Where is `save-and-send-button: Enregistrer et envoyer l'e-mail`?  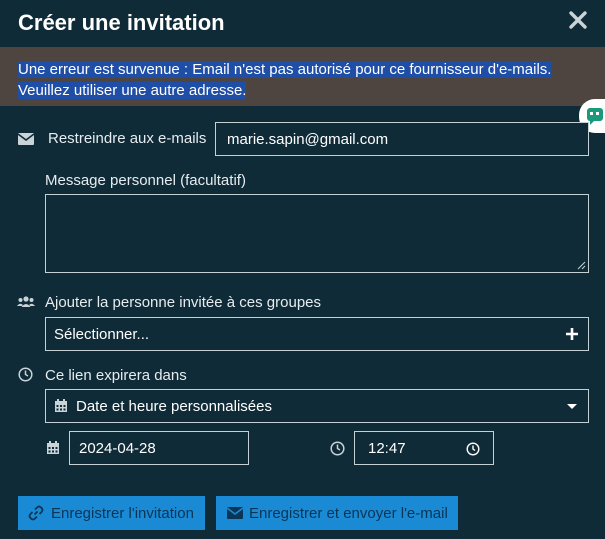 save-and-send-button: Enregistrer et envoyer l'e-mail is located at coordinates (337, 513).